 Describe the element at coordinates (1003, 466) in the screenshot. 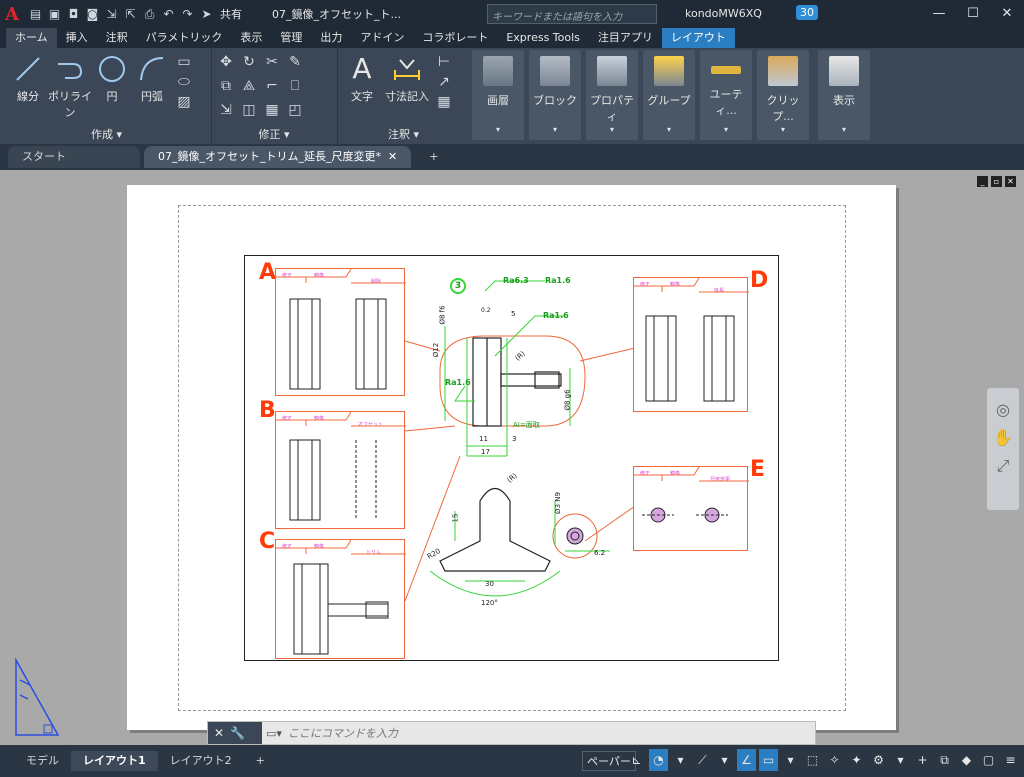

I see `zoom-icon: ⤢` at that location.